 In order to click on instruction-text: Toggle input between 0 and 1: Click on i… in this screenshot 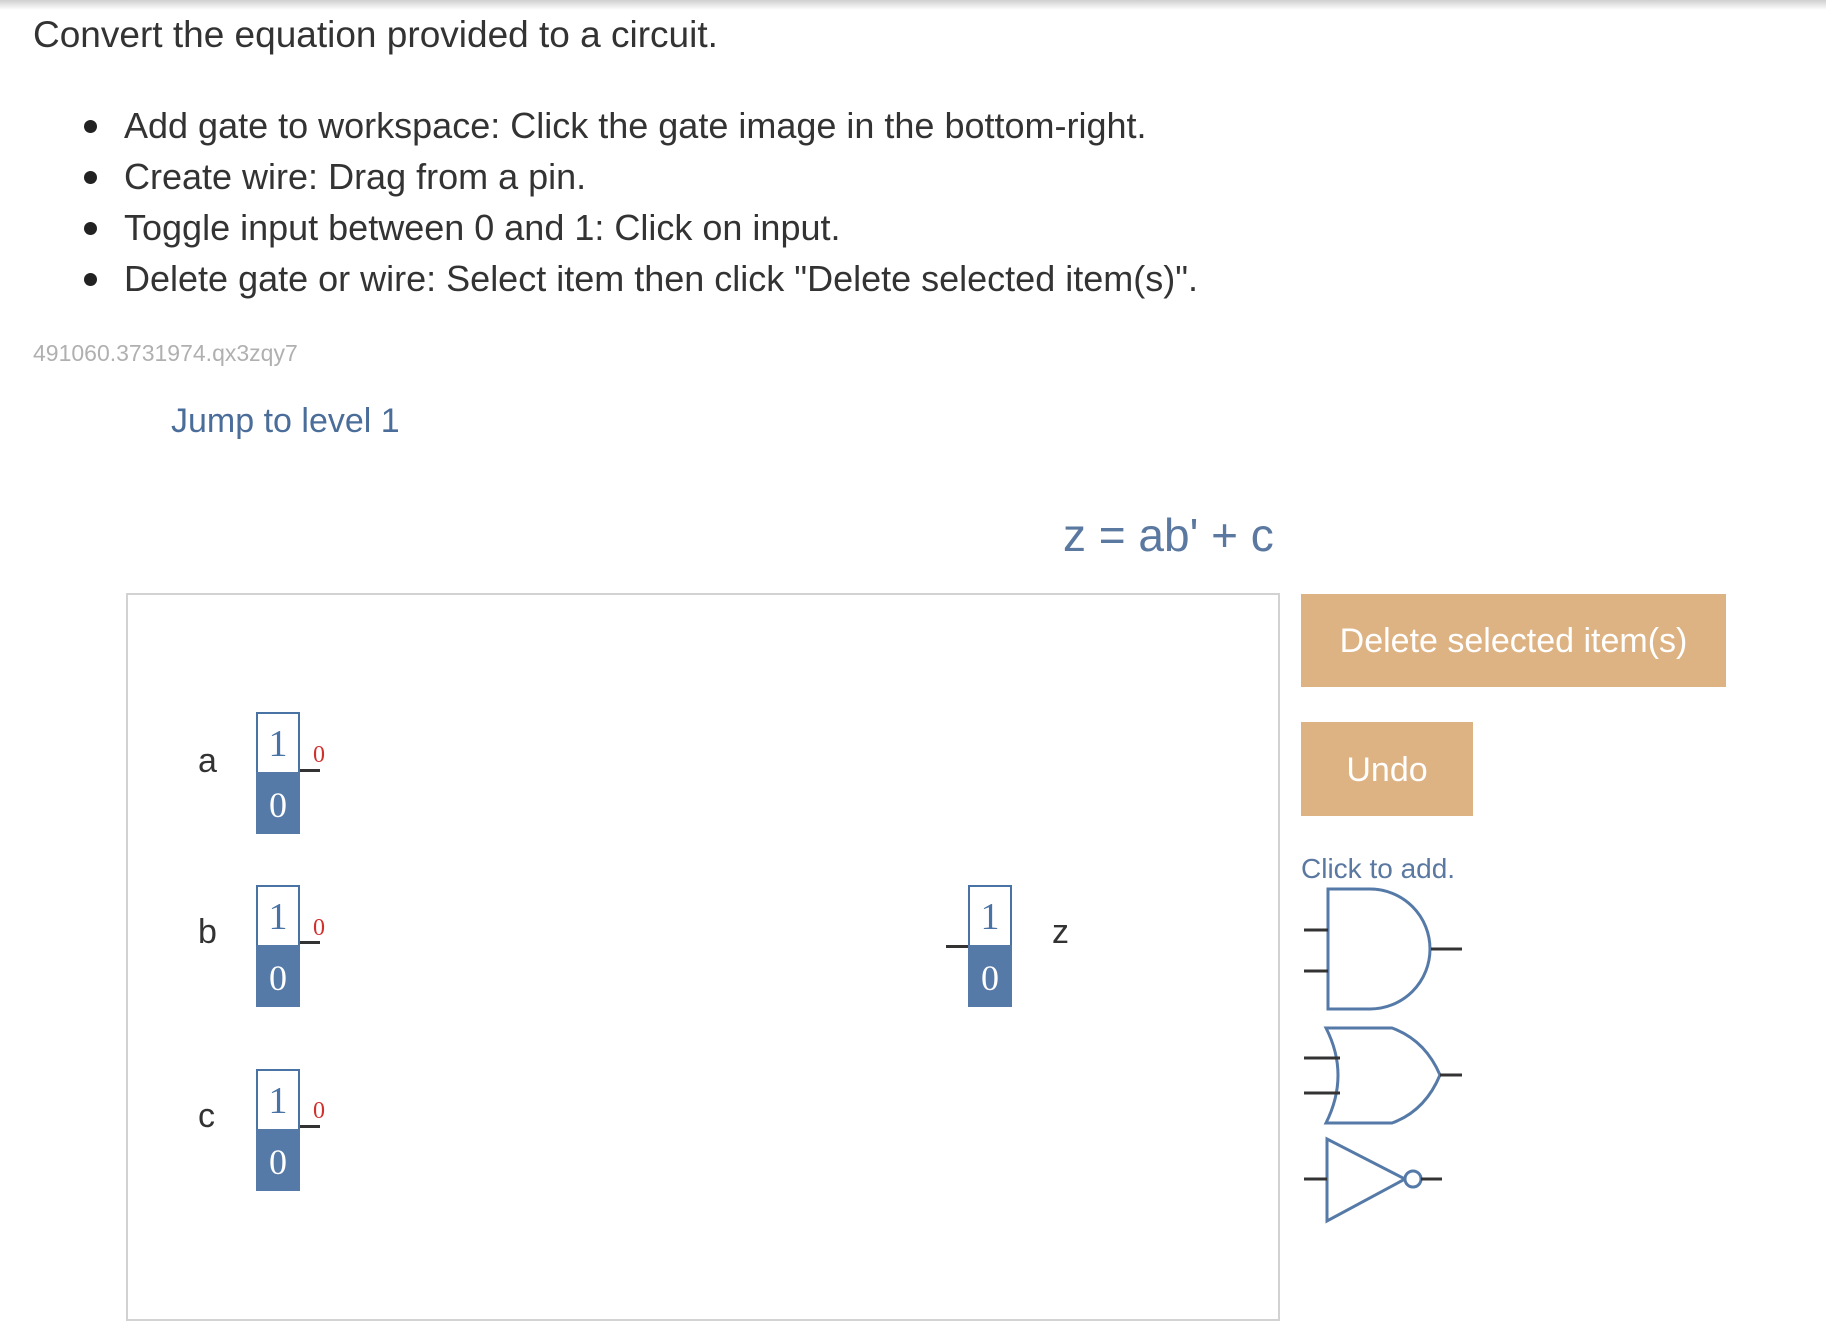, I will do `click(482, 227)`.